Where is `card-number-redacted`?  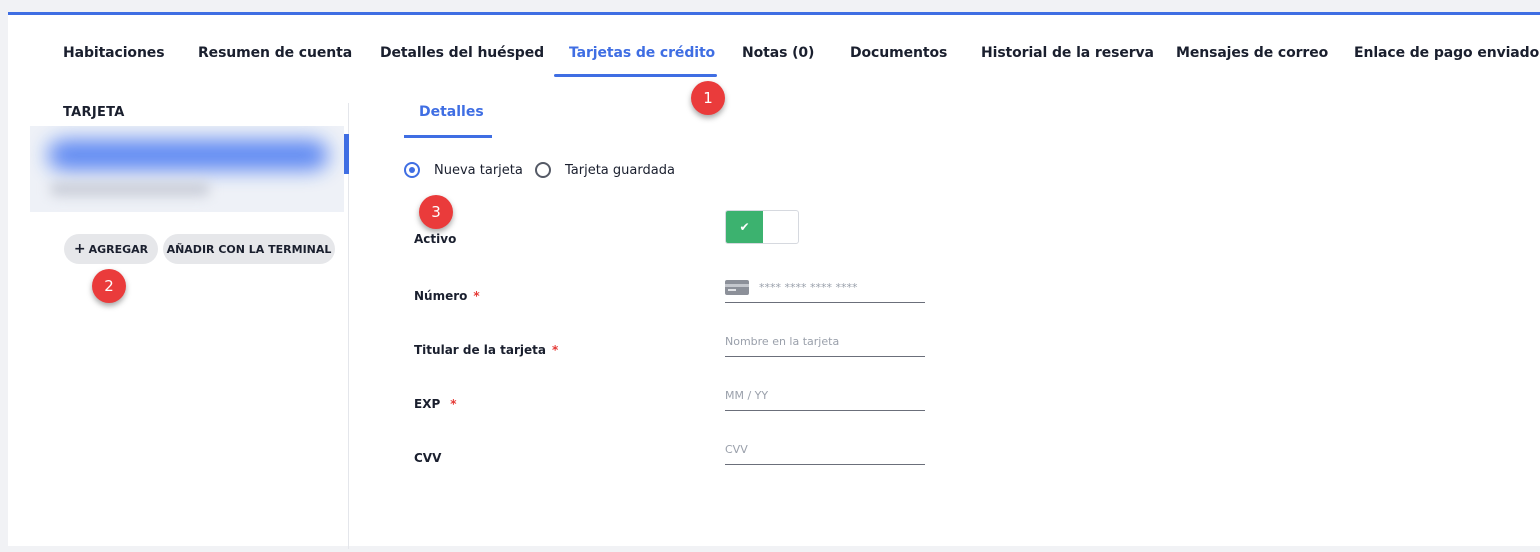
card-number-redacted is located at coordinates (188, 155).